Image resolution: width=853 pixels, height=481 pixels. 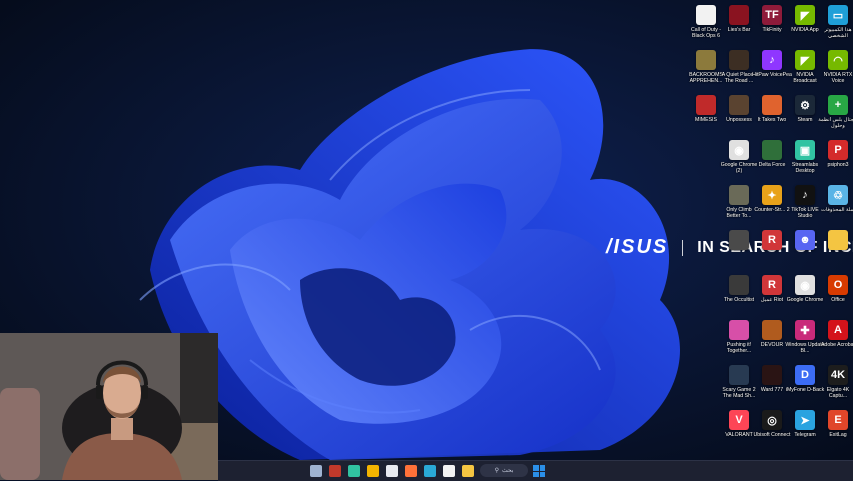 I want to click on desktop-icon: ◉ Google Chrome (2), so click(x=739, y=157).